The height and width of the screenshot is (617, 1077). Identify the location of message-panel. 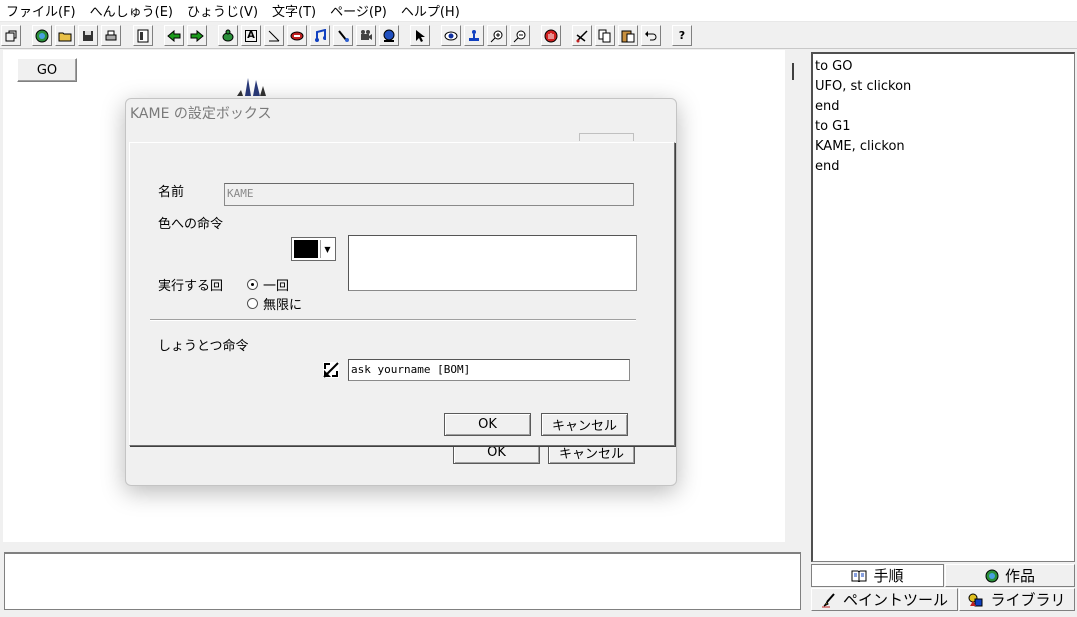
(402, 581).